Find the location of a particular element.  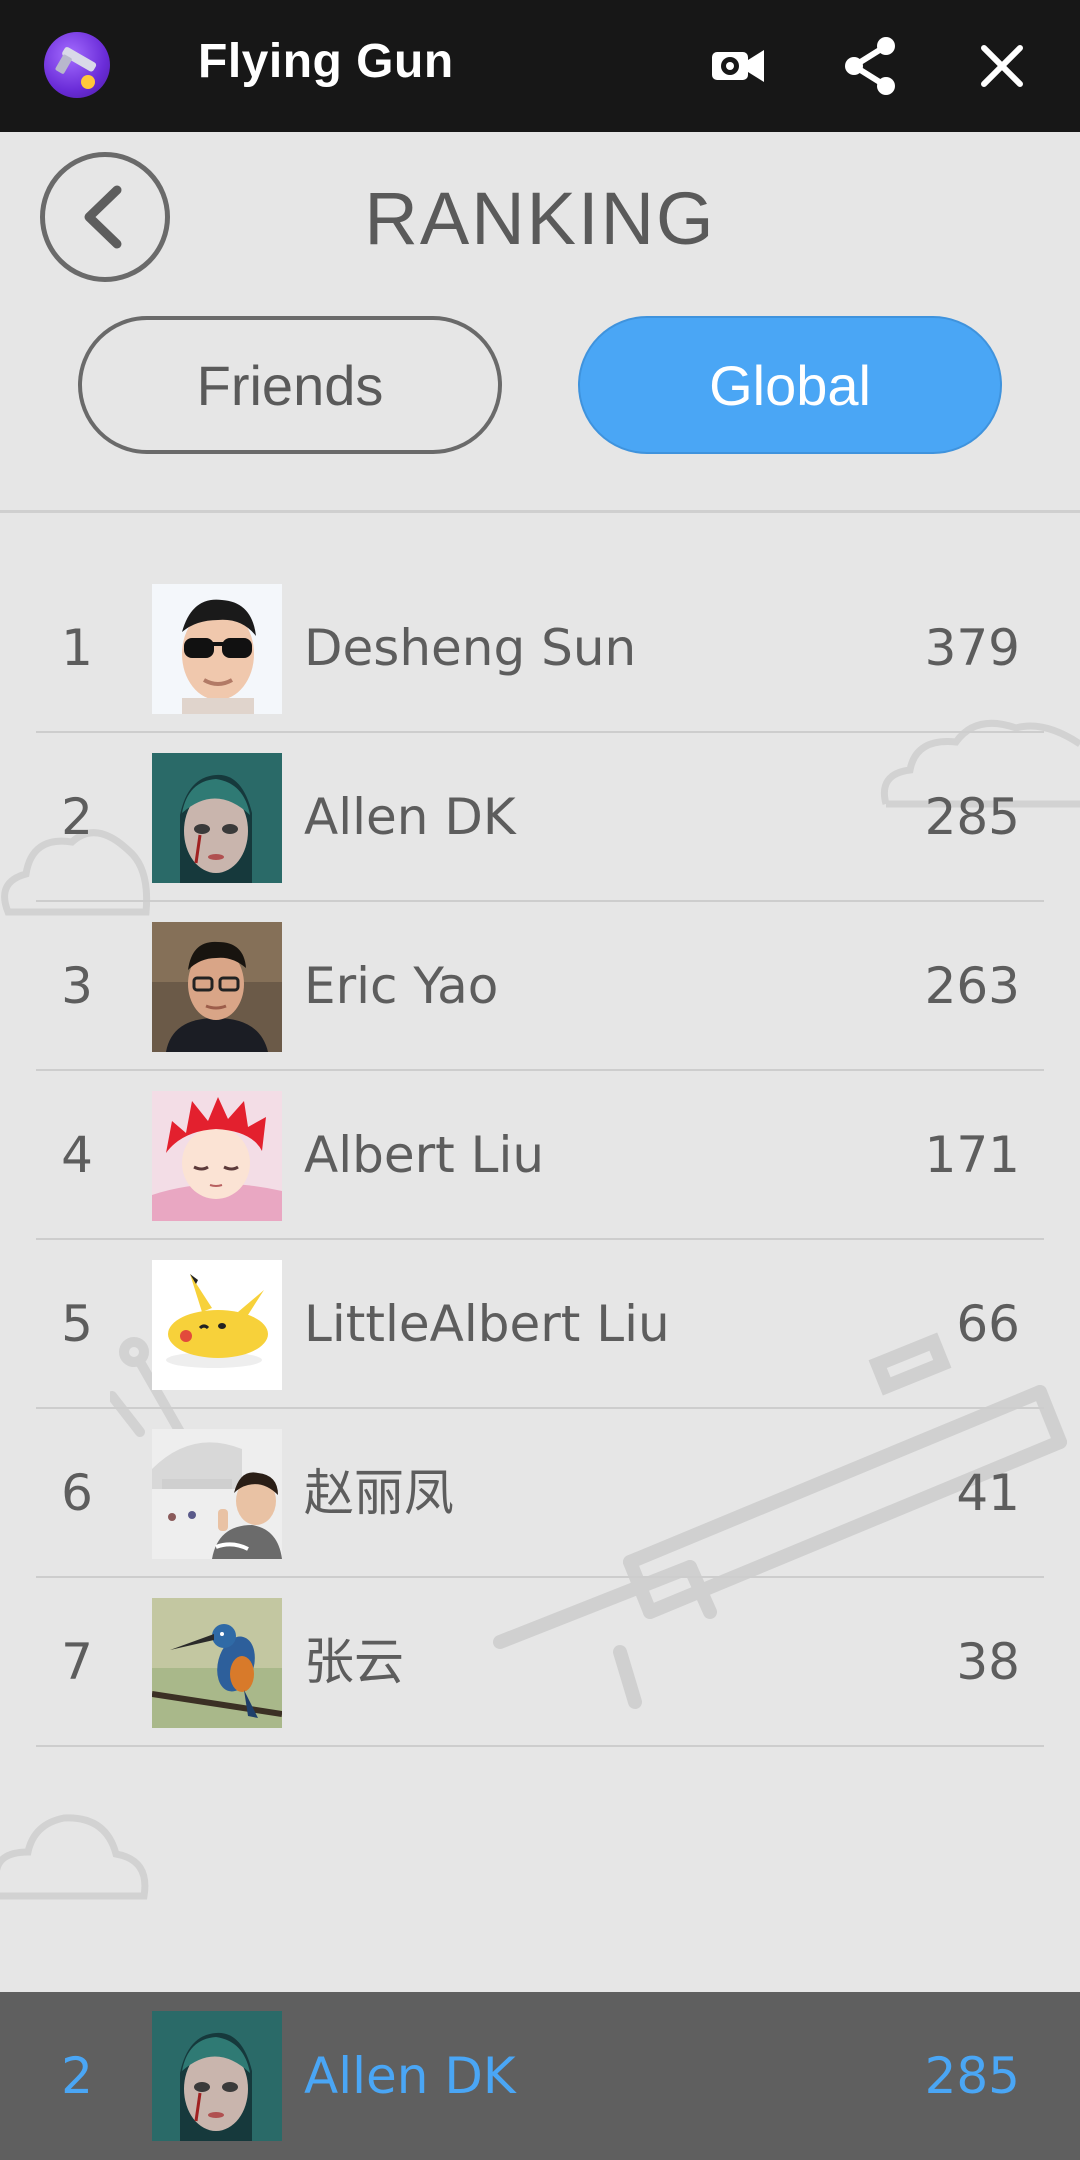

video-record-button is located at coordinates (738, 66).